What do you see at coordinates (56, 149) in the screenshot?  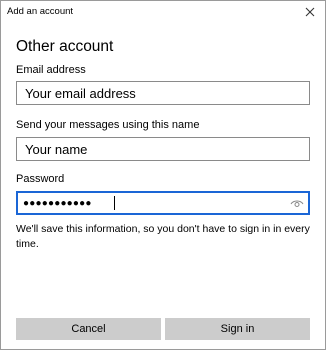 I see `name-field-value: Your name` at bounding box center [56, 149].